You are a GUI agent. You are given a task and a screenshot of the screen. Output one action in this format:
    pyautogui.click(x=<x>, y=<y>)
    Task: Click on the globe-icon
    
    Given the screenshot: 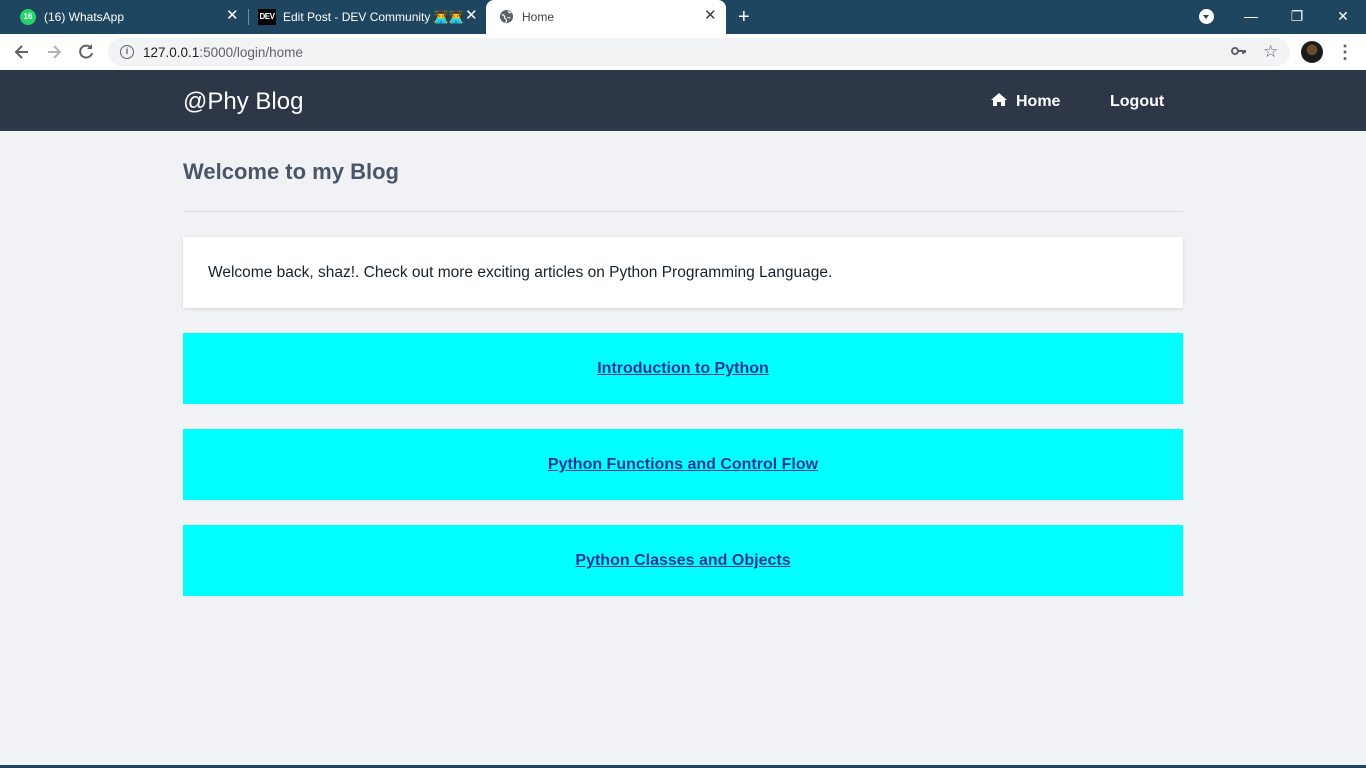 What is the action you would take?
    pyautogui.click(x=506, y=16)
    